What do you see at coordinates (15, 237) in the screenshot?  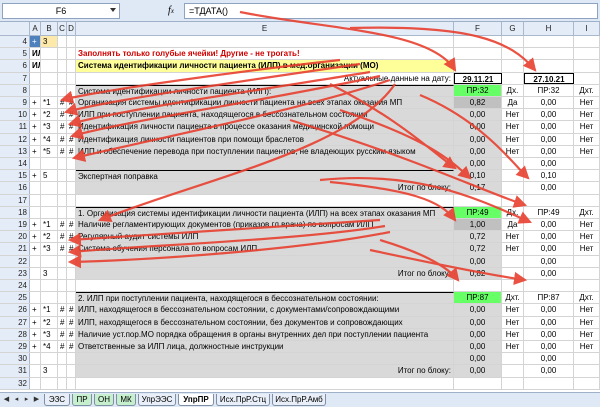 I see `row-number: 20` at bounding box center [15, 237].